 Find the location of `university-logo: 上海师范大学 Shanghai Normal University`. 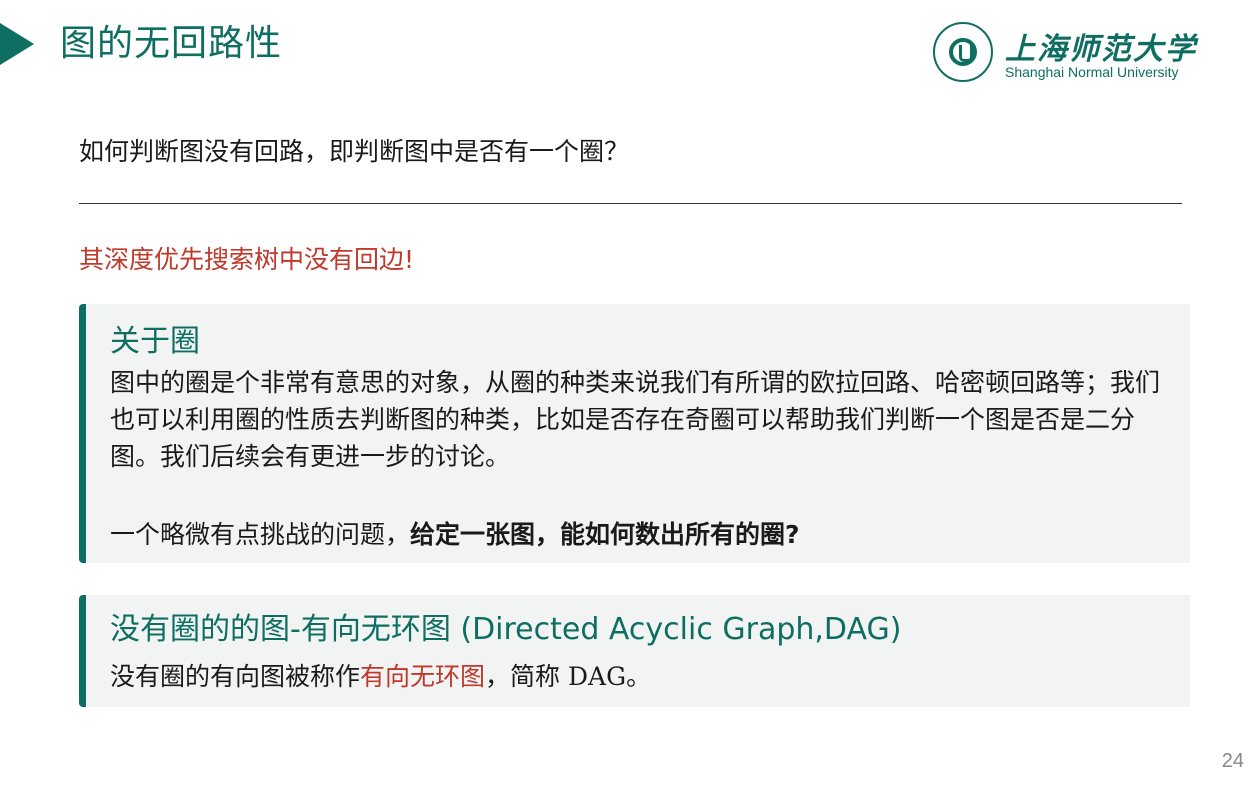

university-logo: 上海师范大学 Shanghai Normal University is located at coordinates (1064, 53).